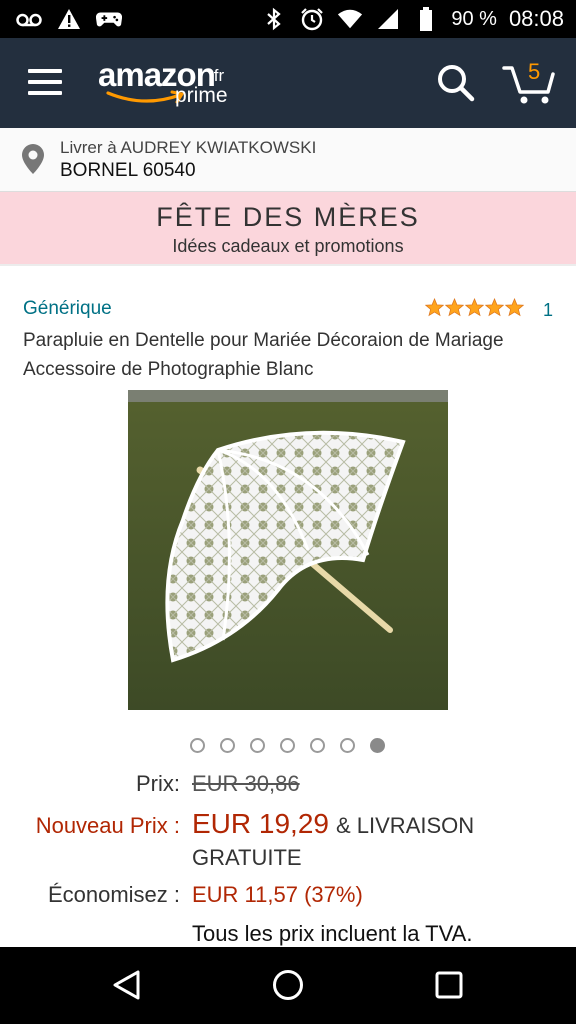  Describe the element at coordinates (29, 19) in the screenshot. I see `voicemail-icon` at that location.